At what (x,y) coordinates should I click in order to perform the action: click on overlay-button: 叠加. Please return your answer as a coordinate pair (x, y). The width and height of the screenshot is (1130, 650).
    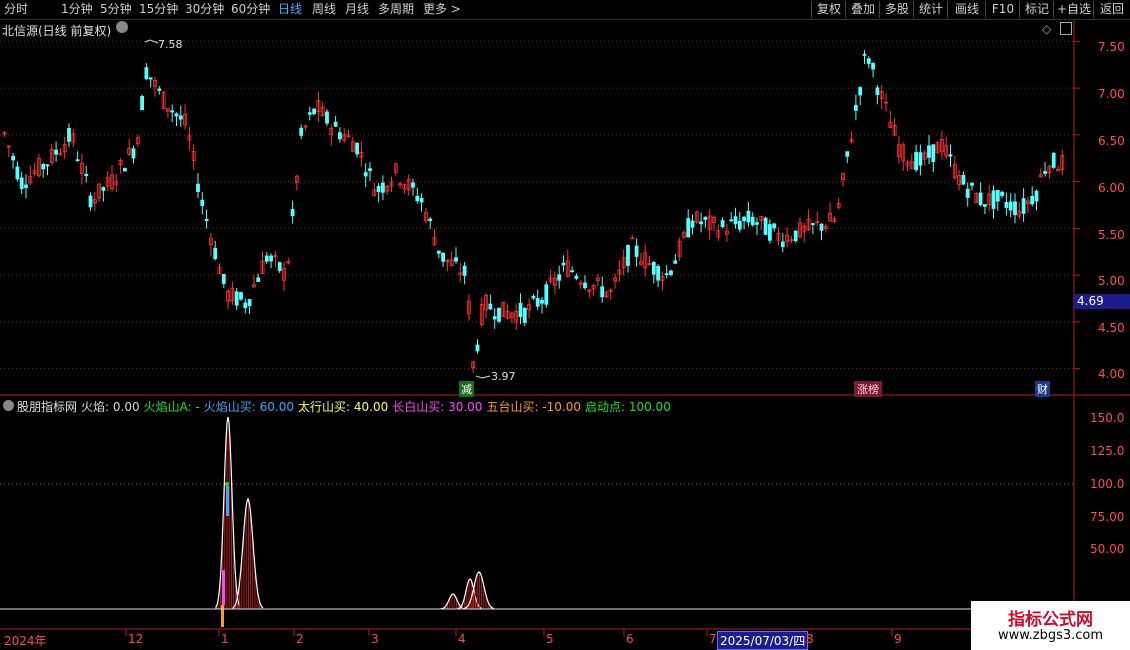
    Looking at the image, I should click on (862, 9).